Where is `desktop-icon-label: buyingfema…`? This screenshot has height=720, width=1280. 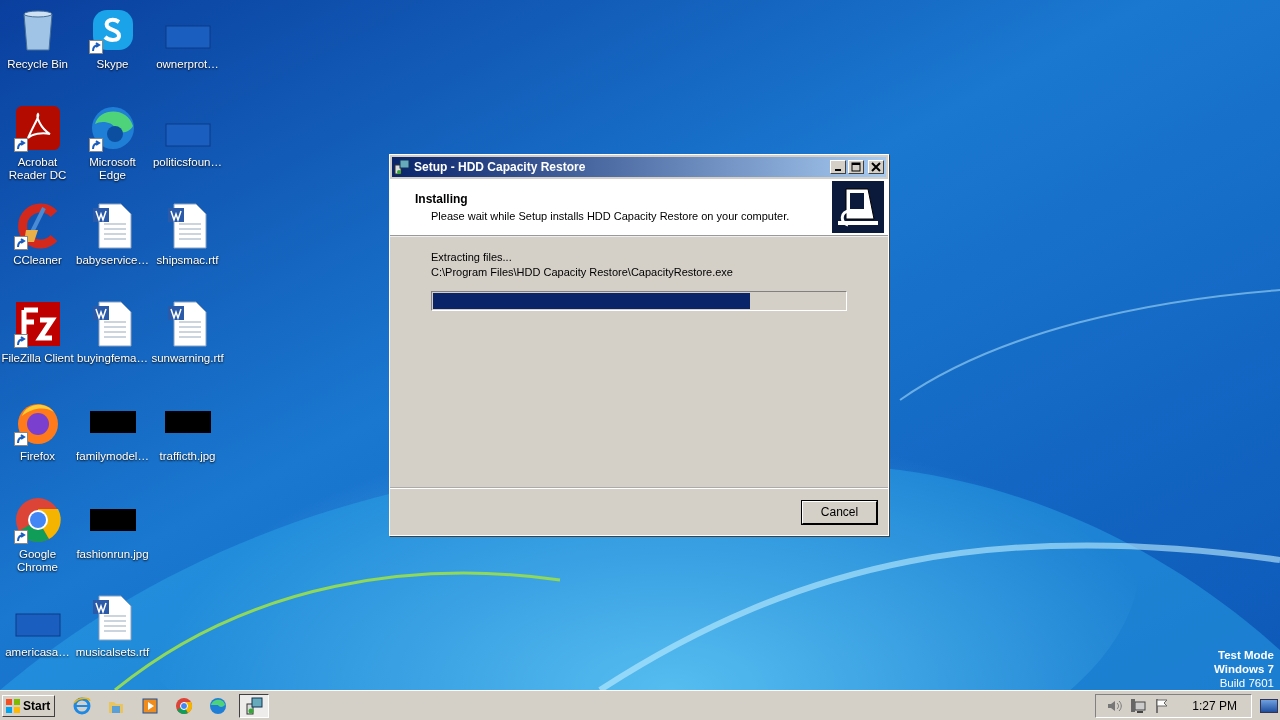
desktop-icon-label: buyingfema… is located at coordinates (112, 358).